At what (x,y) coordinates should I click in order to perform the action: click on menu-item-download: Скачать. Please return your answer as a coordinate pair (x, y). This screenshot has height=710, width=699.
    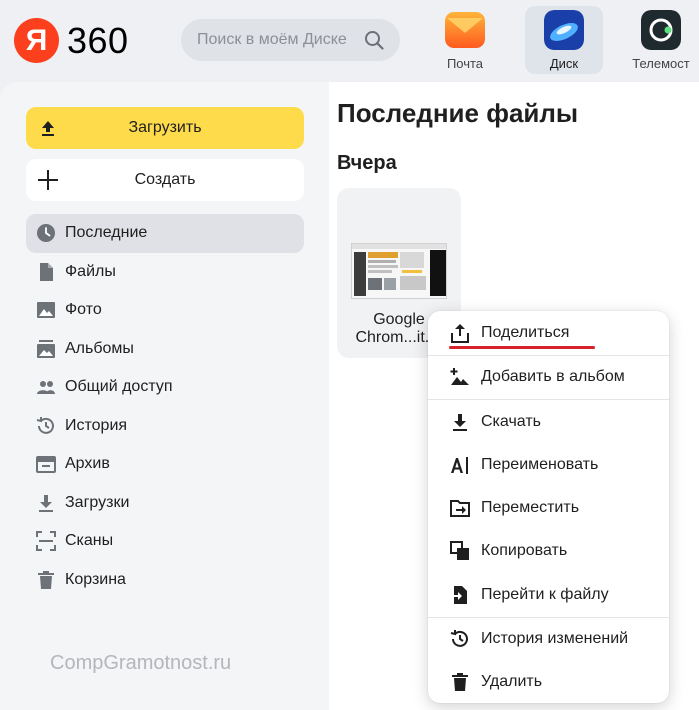
    Looking at the image, I should click on (548, 422).